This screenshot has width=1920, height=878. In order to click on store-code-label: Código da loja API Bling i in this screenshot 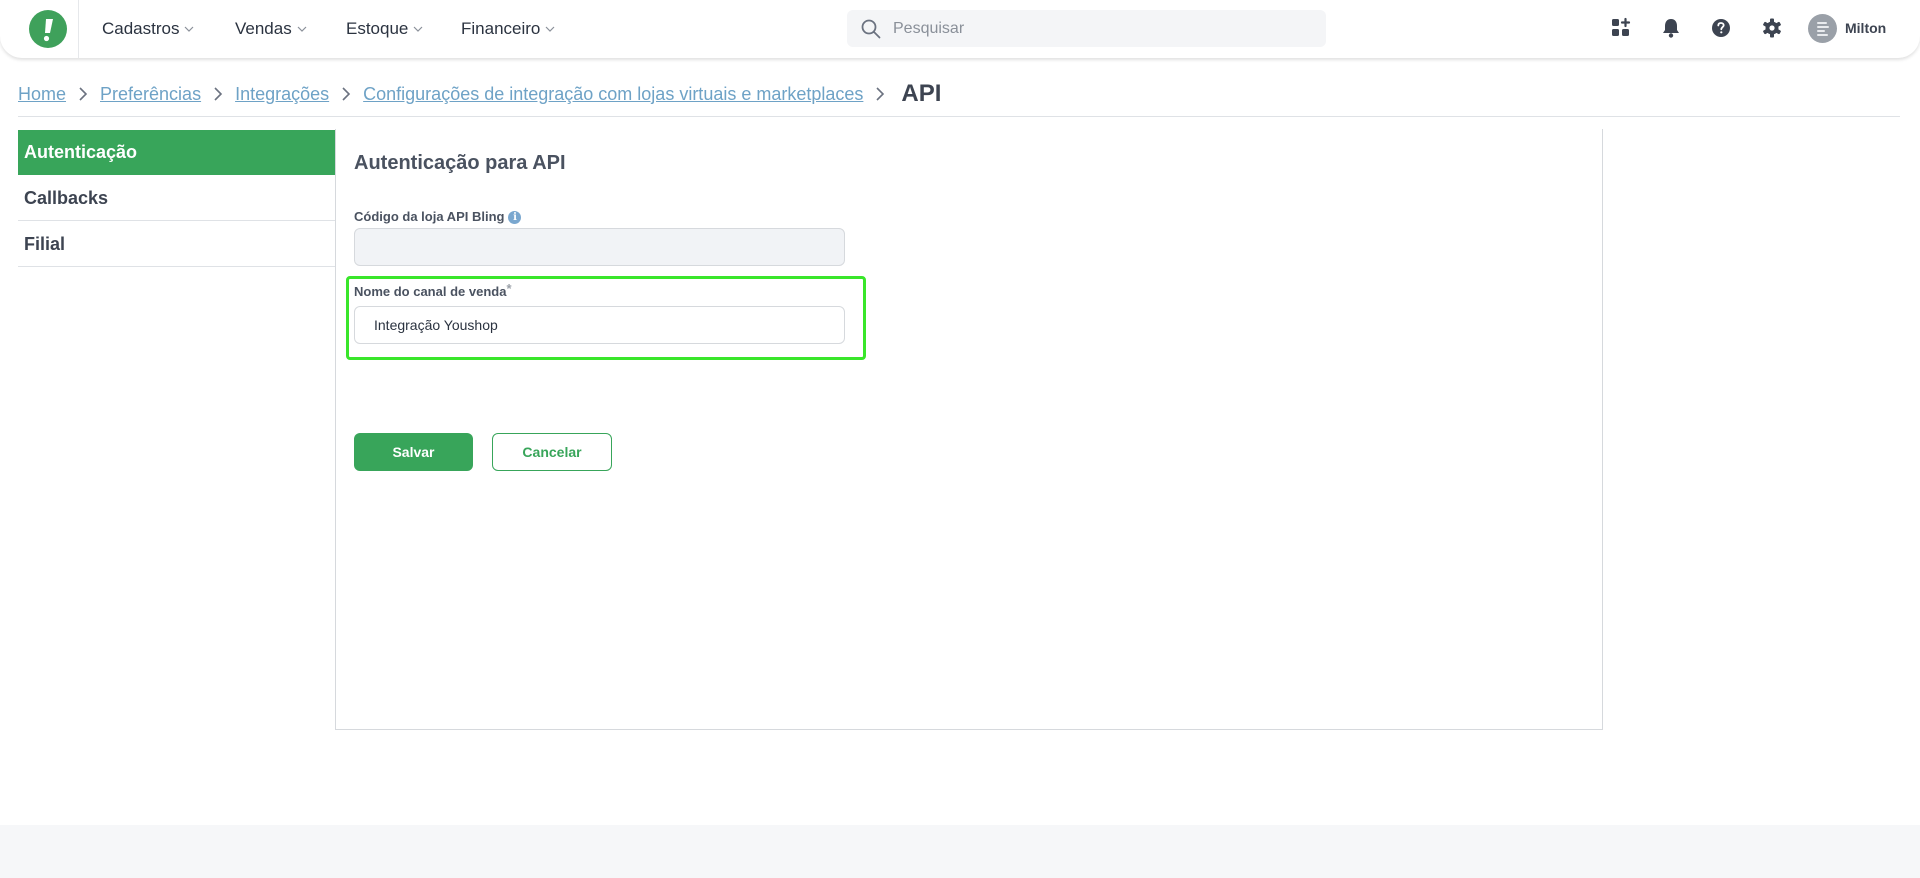, I will do `click(438, 217)`.